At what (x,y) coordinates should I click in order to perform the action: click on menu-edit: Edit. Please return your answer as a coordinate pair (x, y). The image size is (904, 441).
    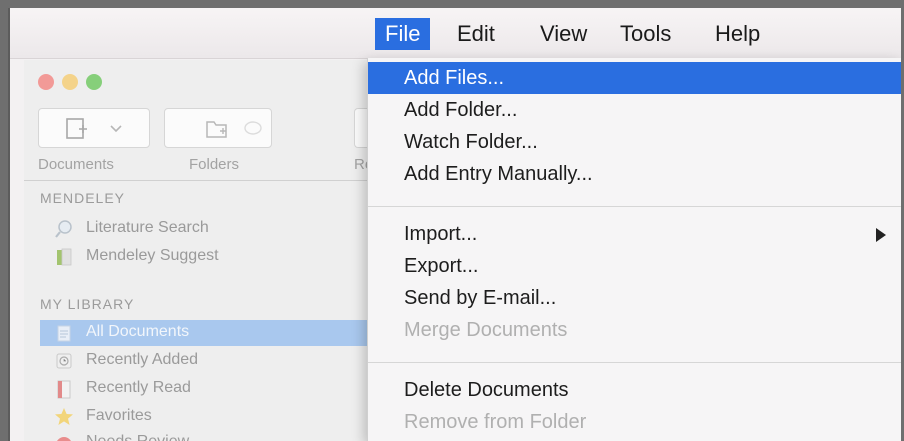
    Looking at the image, I should click on (476, 34).